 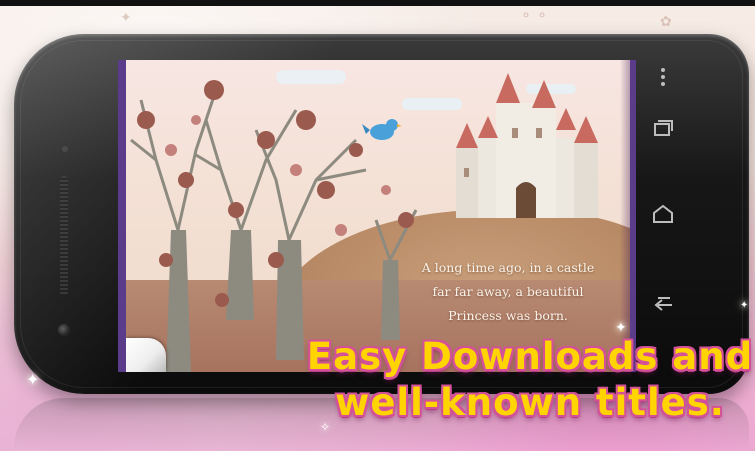 I want to click on home-icon, so click(x=663, y=215).